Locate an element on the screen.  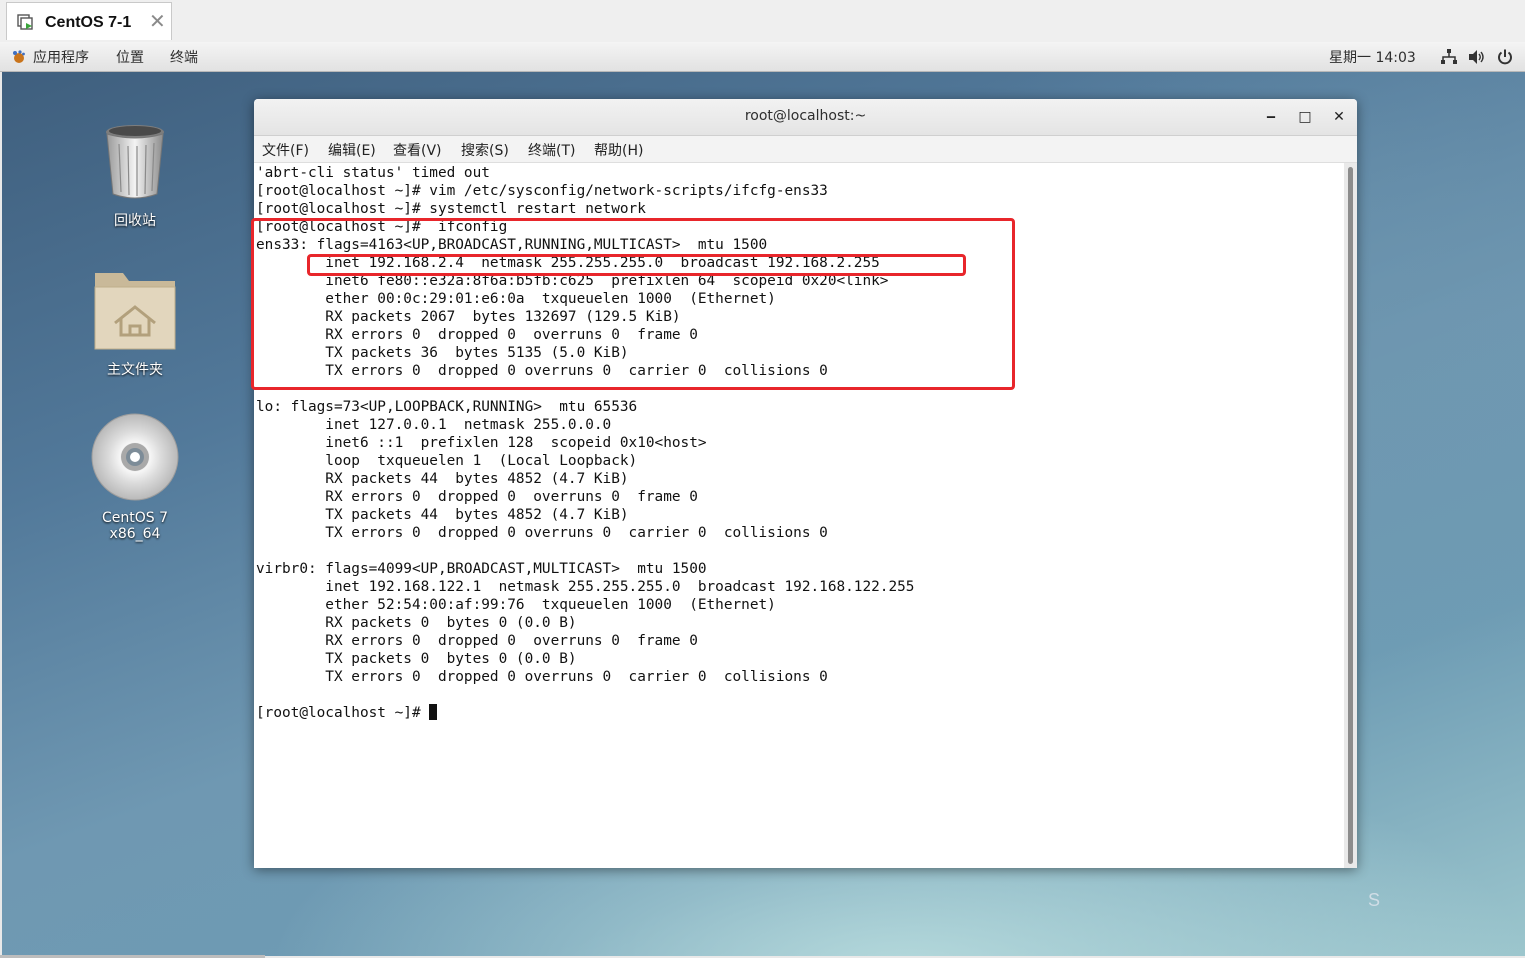
menu-edit: 编辑(E) is located at coordinates (352, 150).